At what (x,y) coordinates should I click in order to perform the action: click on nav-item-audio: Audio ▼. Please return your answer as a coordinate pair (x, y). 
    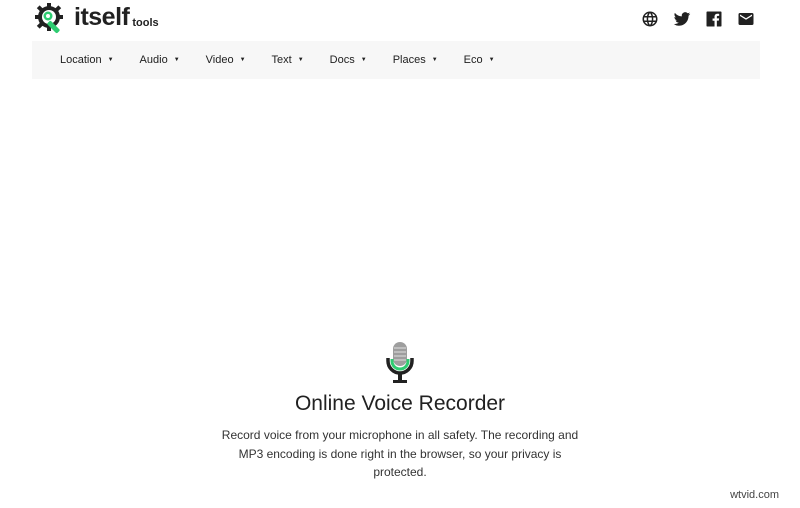
    Looking at the image, I should click on (160, 60).